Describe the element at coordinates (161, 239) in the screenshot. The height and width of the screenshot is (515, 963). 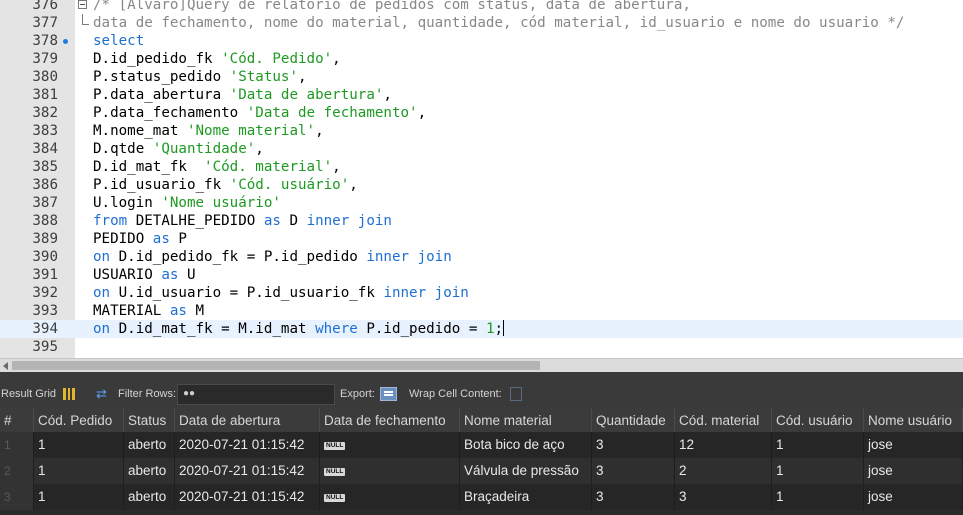
I see `sql-keyword: as` at that location.